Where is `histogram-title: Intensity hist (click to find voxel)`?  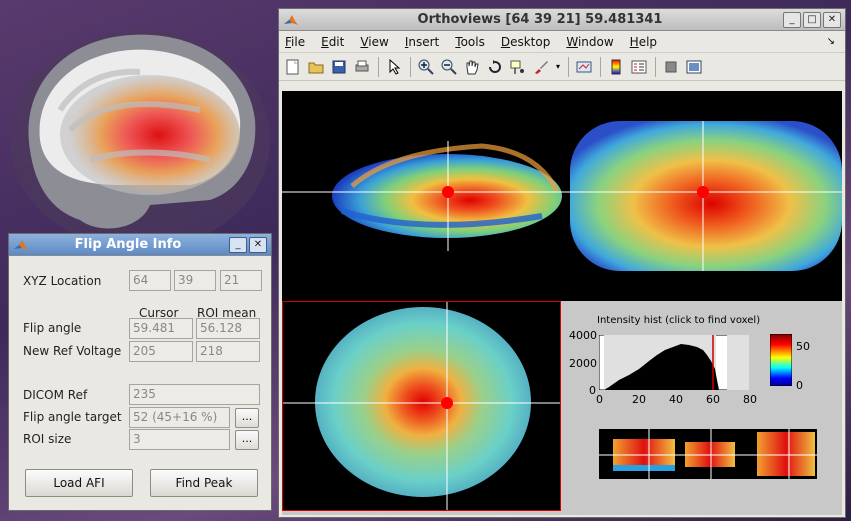 histogram-title: Intensity hist (click to find voxel) is located at coordinates (679, 320).